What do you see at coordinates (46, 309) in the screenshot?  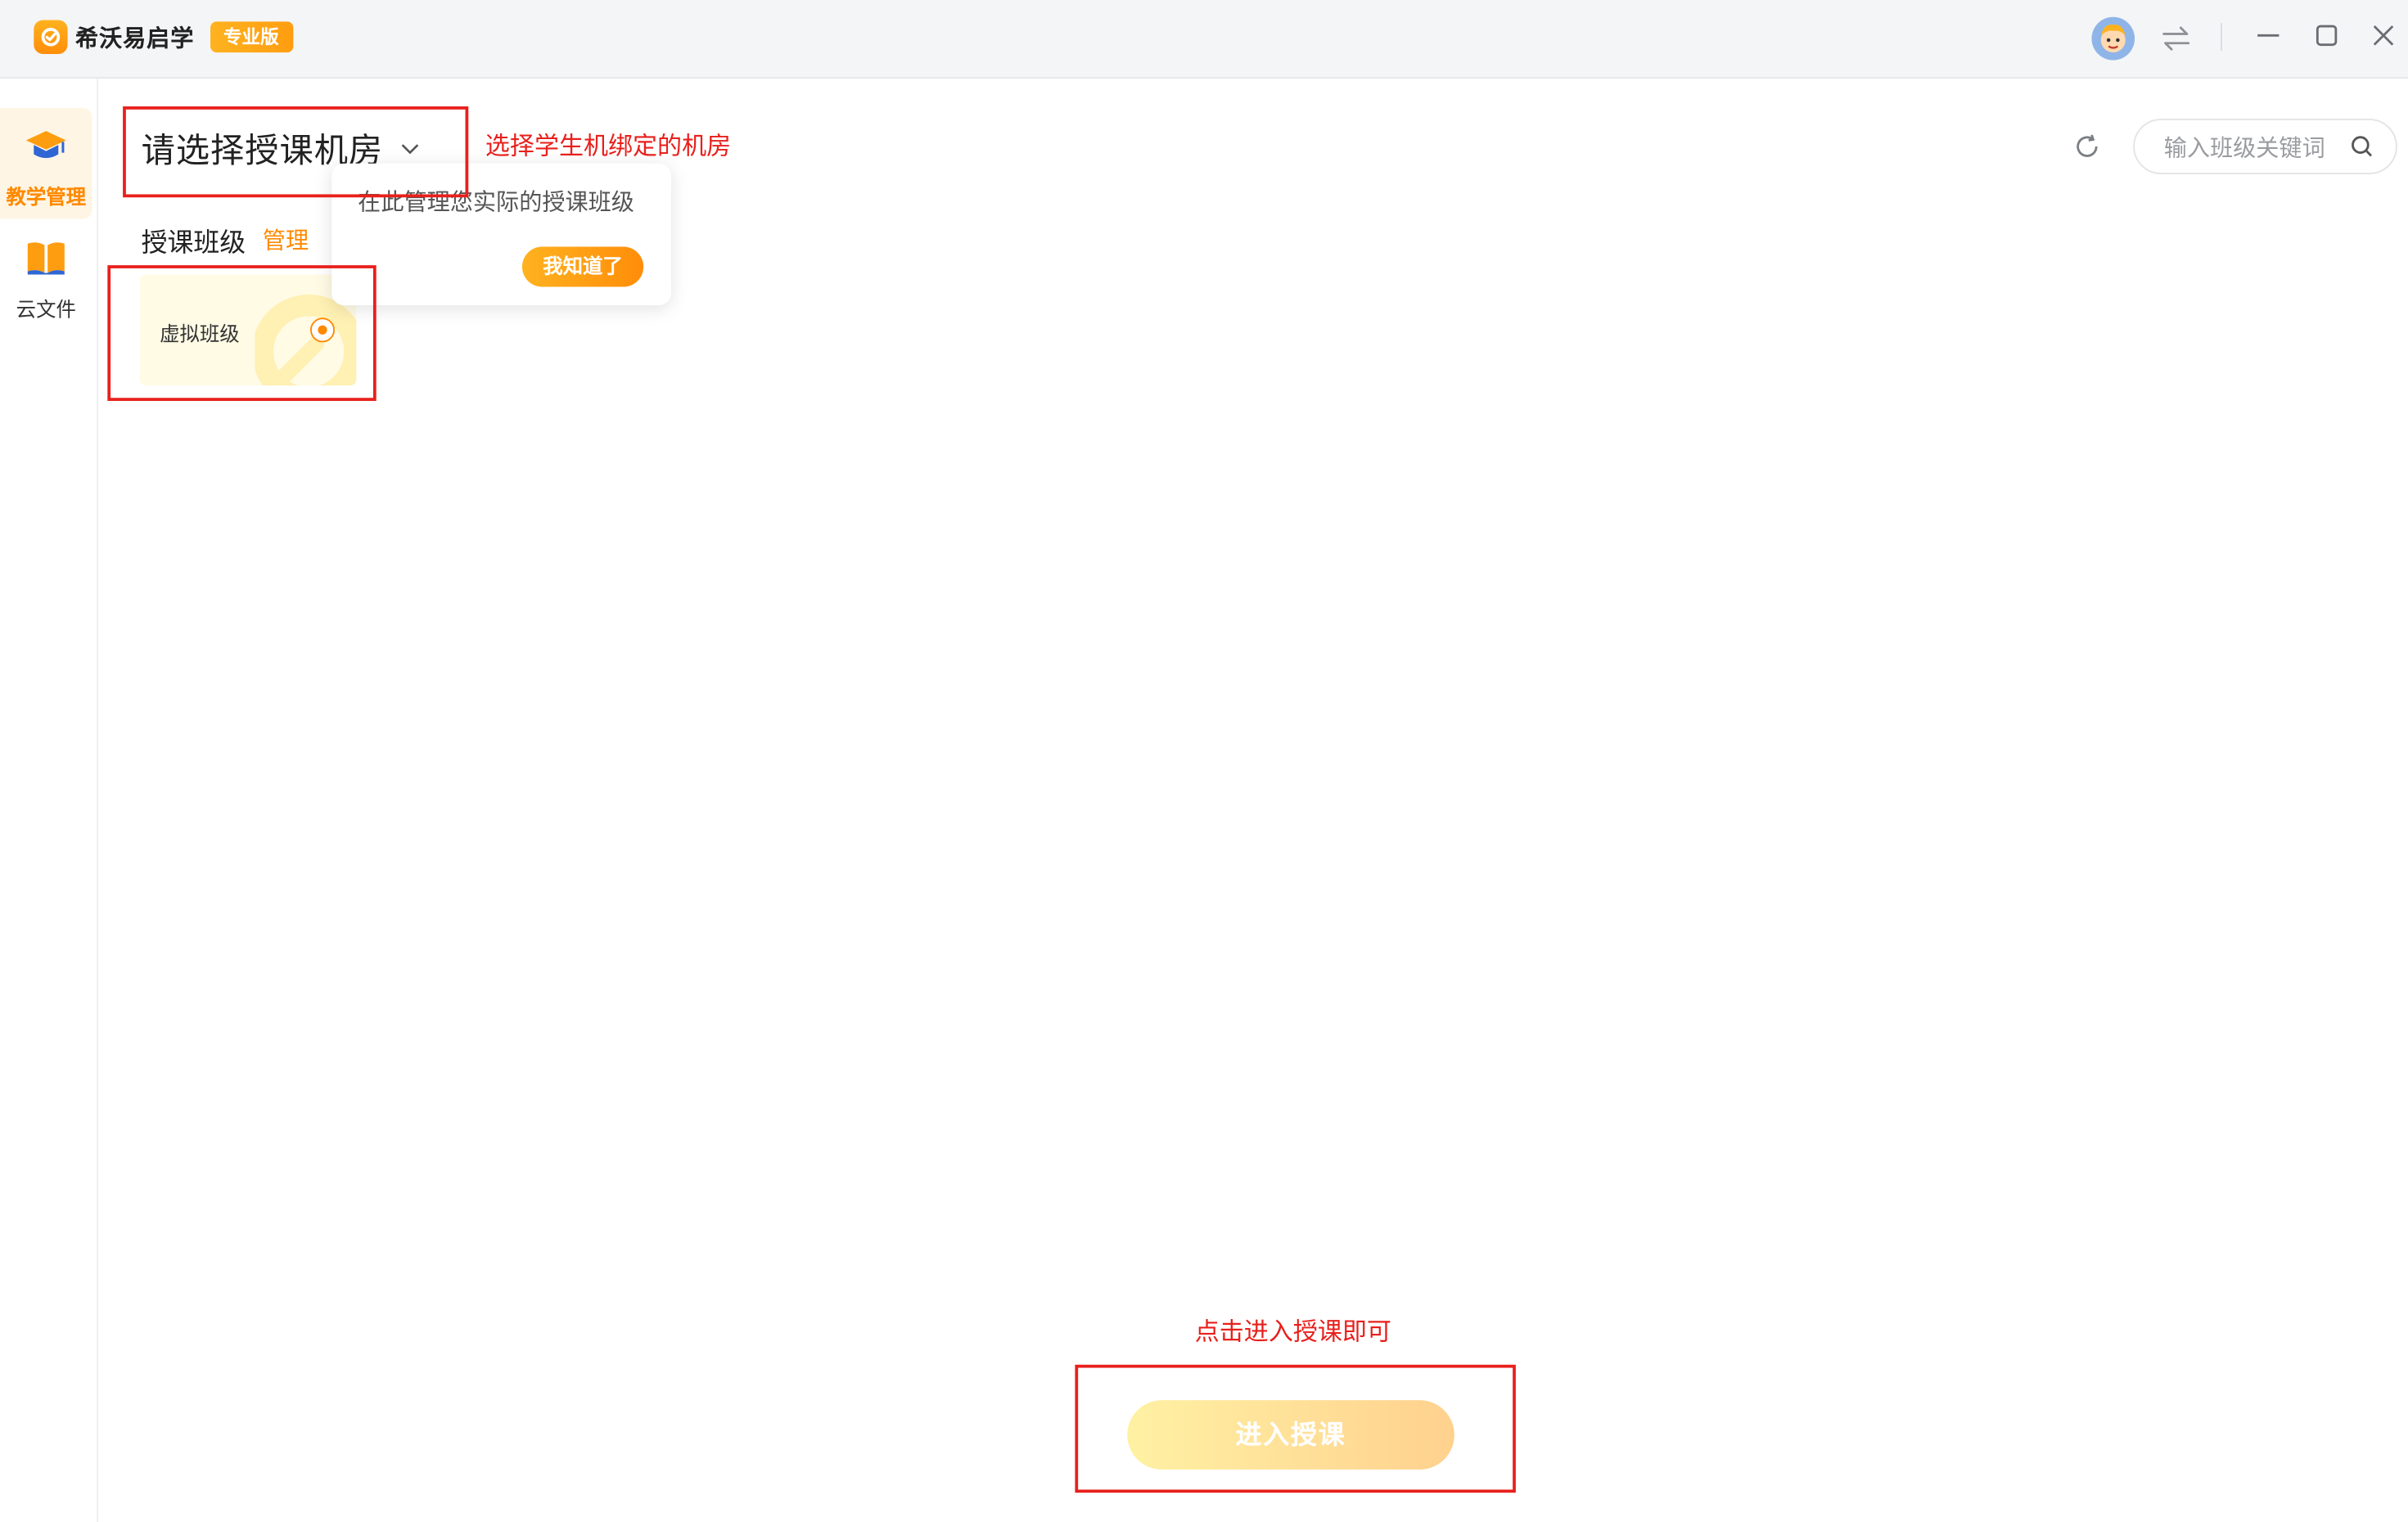 I see `sidebar-item-label: 云文件` at bounding box center [46, 309].